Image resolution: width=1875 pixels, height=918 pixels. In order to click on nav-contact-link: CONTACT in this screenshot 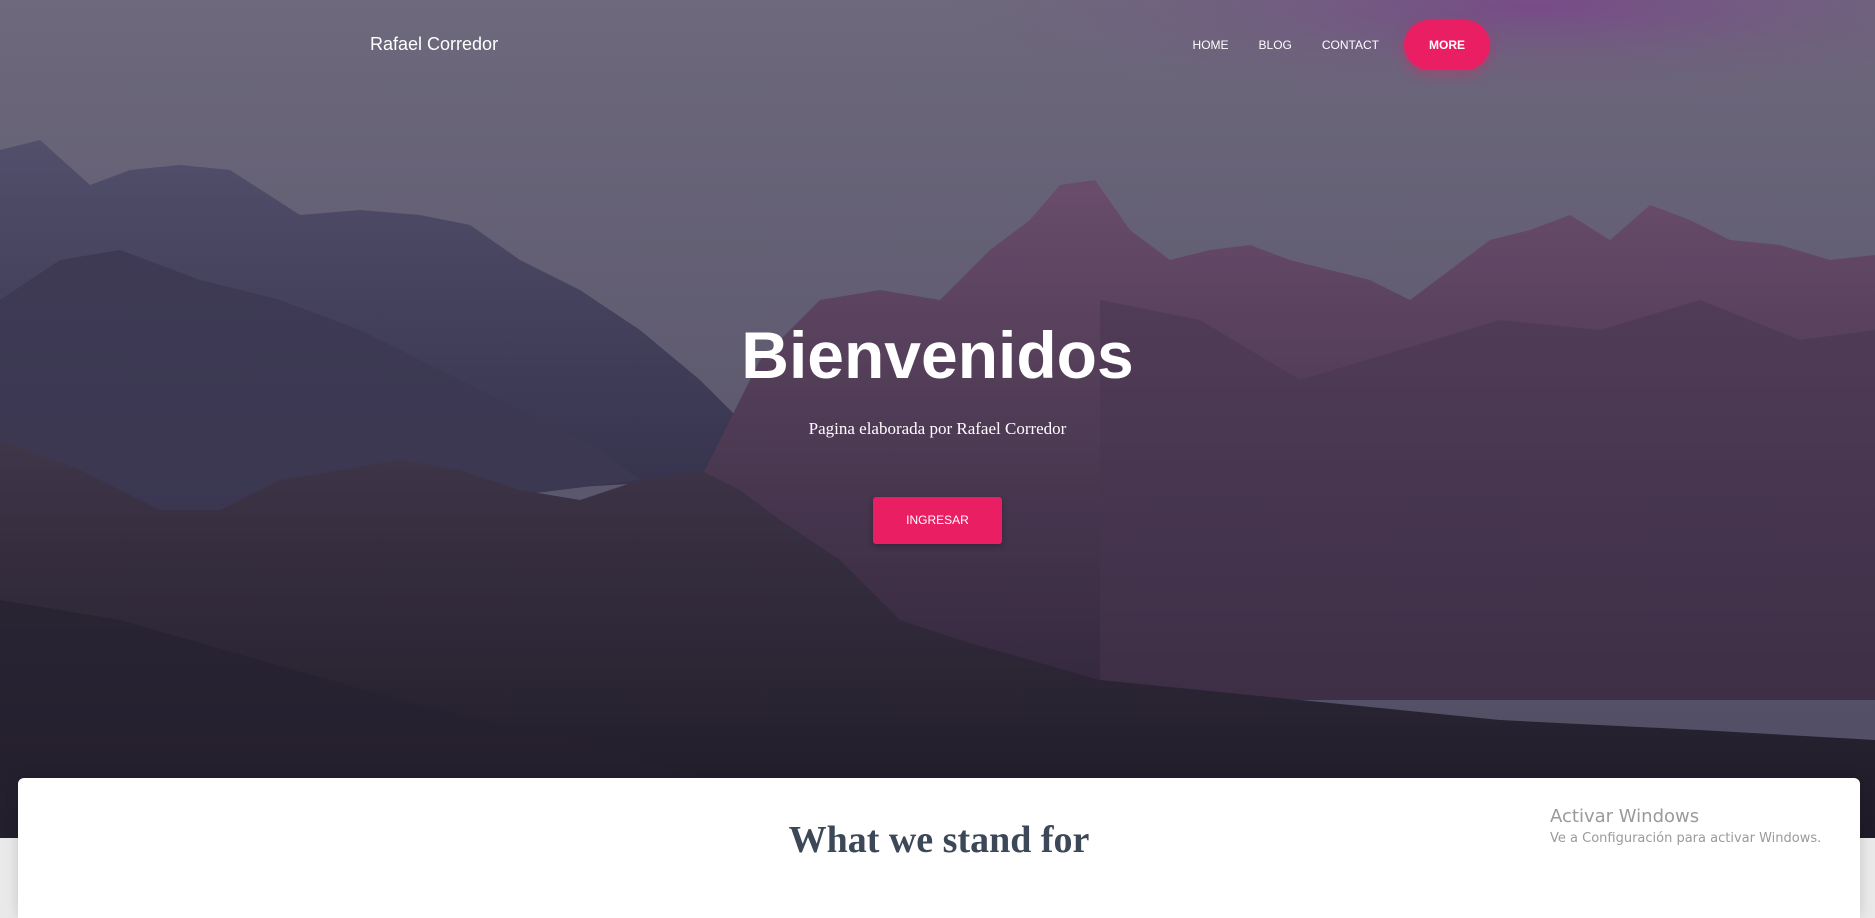, I will do `click(1350, 45)`.